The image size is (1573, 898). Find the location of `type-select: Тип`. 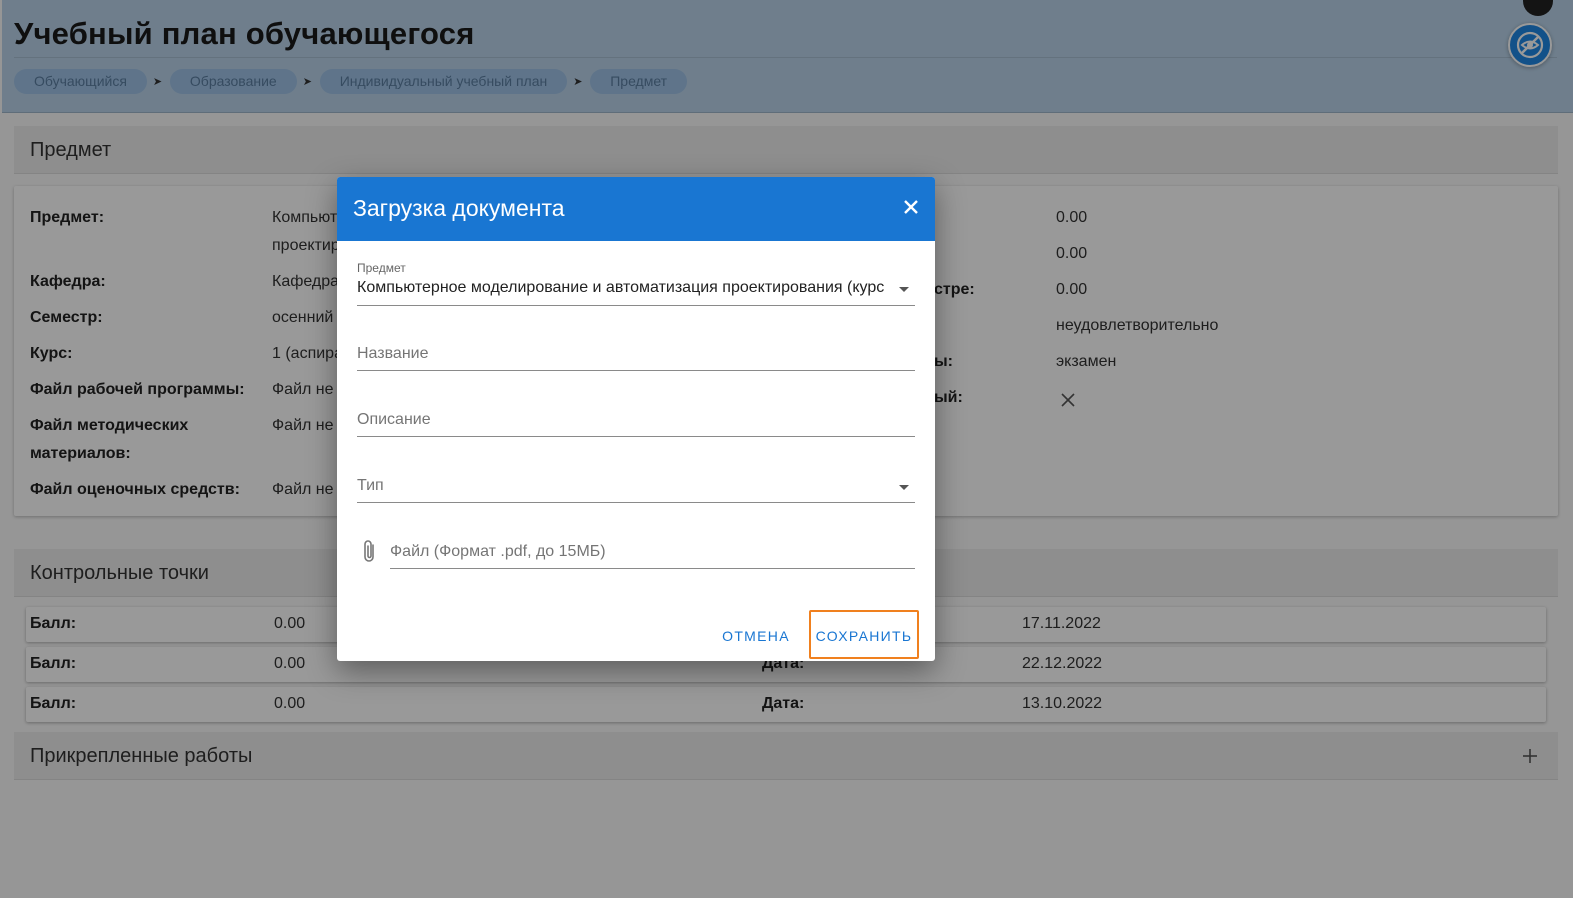

type-select: Тип is located at coordinates (636, 485).